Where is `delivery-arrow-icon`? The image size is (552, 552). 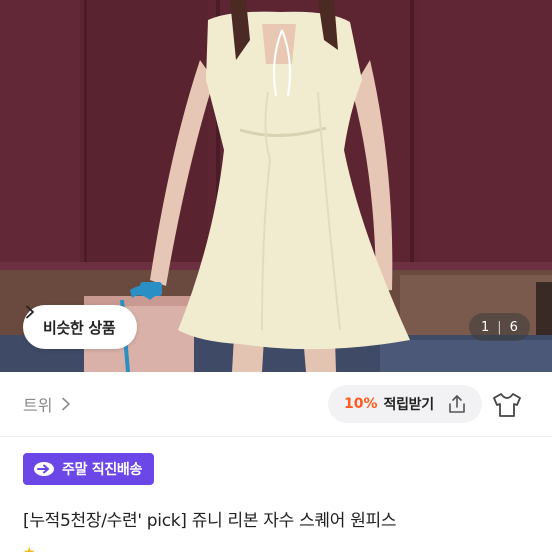 delivery-arrow-icon is located at coordinates (44, 469).